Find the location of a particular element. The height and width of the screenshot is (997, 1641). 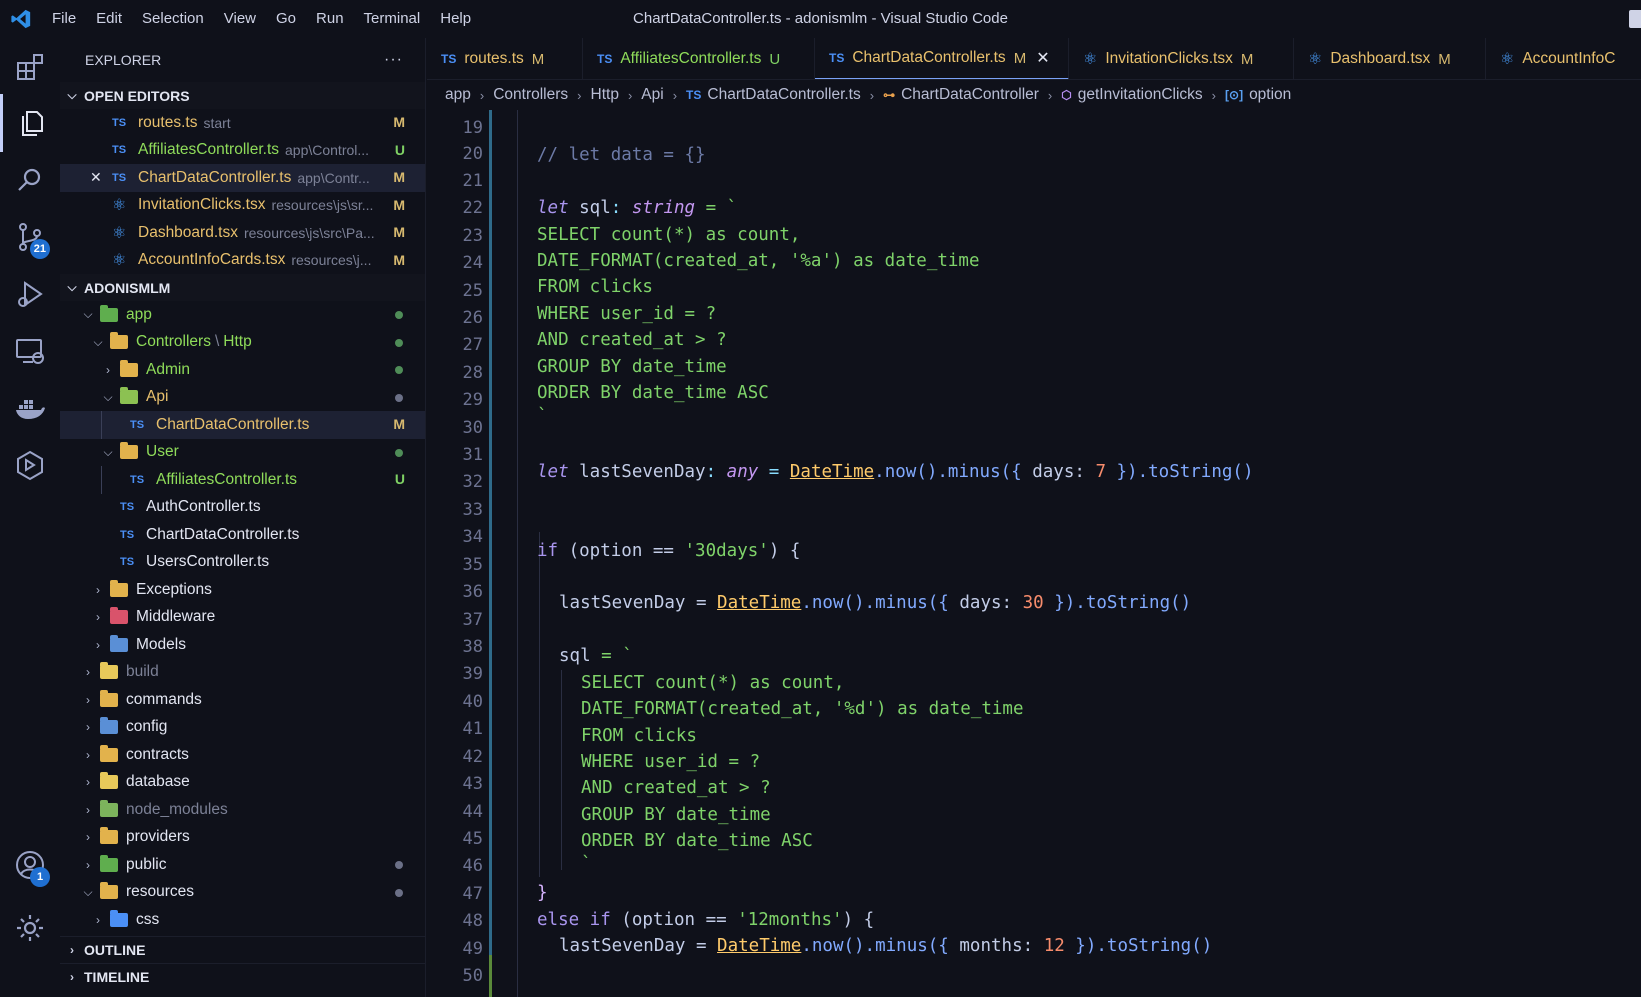

tree-folder-config: › config is located at coordinates (242, 728).